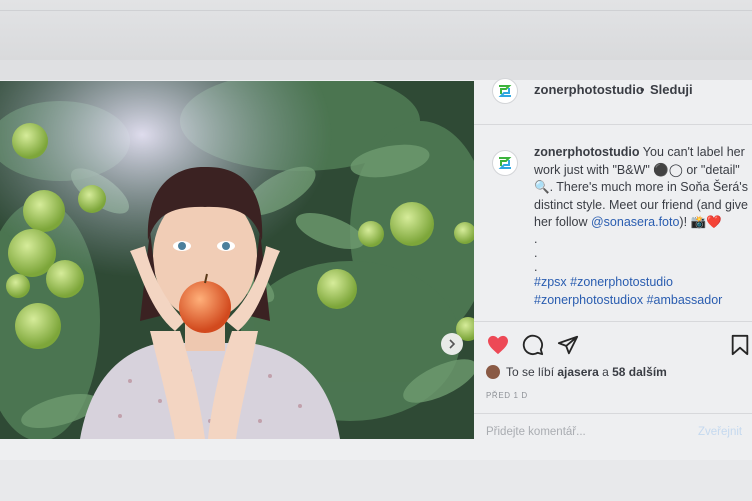 The image size is (752, 501). I want to click on comment-button, so click(533, 345).